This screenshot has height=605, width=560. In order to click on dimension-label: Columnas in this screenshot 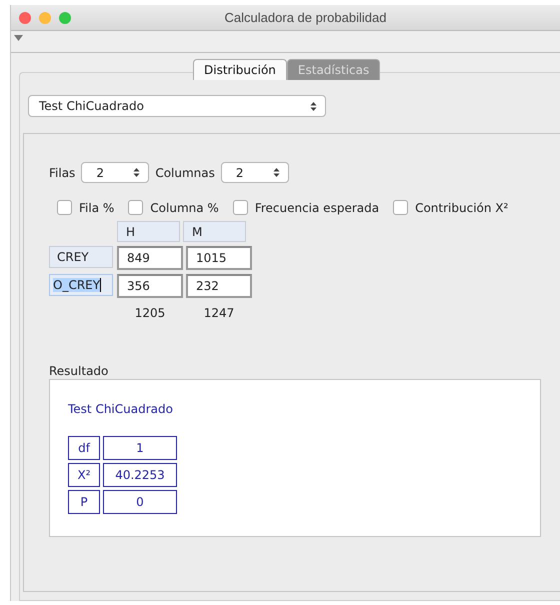, I will do `click(185, 173)`.